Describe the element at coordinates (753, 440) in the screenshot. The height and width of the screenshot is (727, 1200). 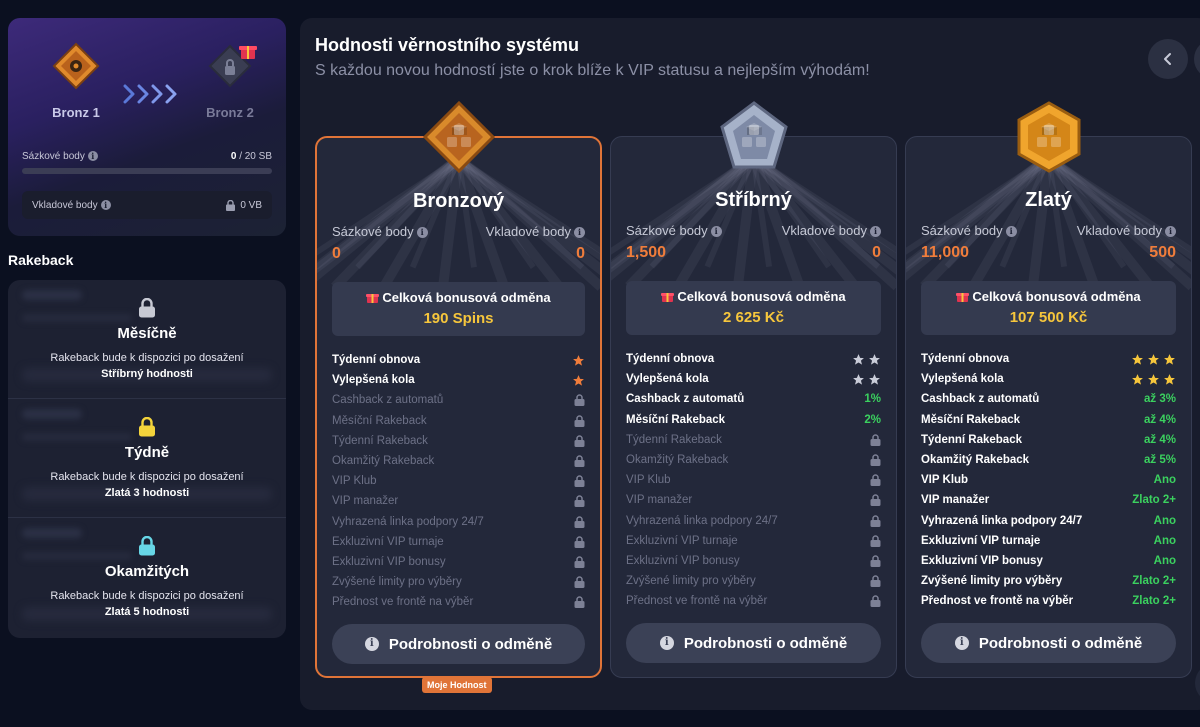
I see `benefit-row: Týdenní Rakeback` at that location.